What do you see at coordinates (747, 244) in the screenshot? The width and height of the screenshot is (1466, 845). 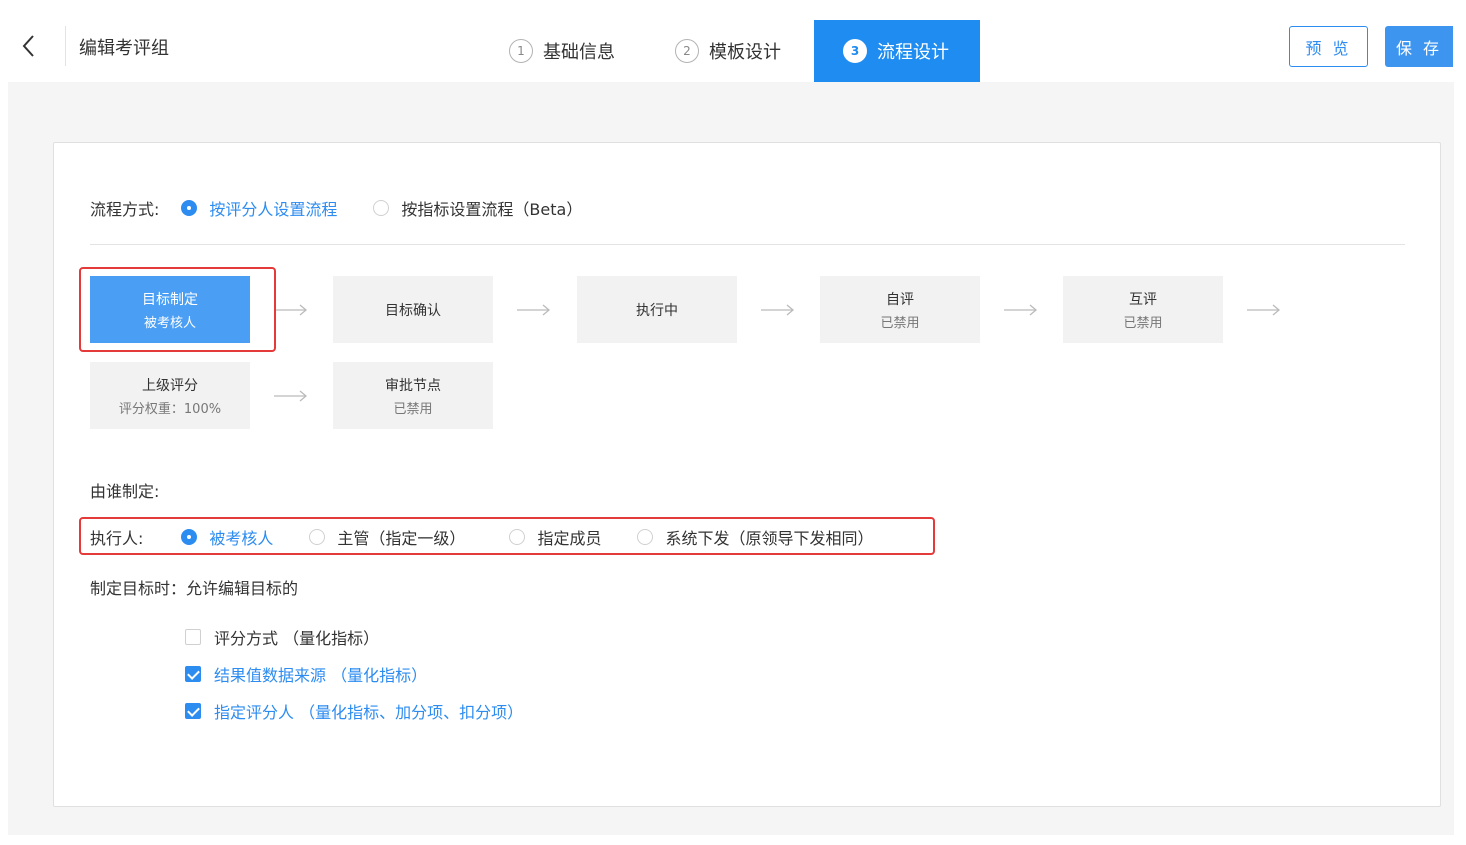 I see `section-divider` at bounding box center [747, 244].